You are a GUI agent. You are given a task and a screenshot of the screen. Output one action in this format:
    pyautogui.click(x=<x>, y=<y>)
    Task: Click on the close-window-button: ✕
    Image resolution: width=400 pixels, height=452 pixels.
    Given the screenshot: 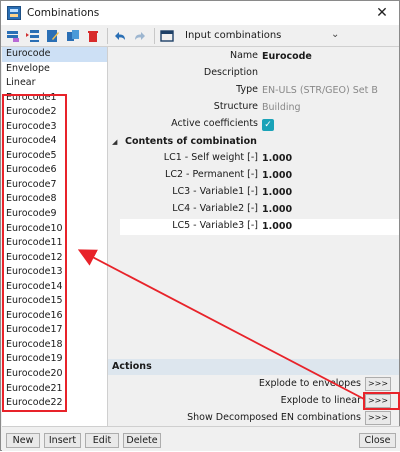 What is the action you would take?
    pyautogui.click(x=382, y=13)
    